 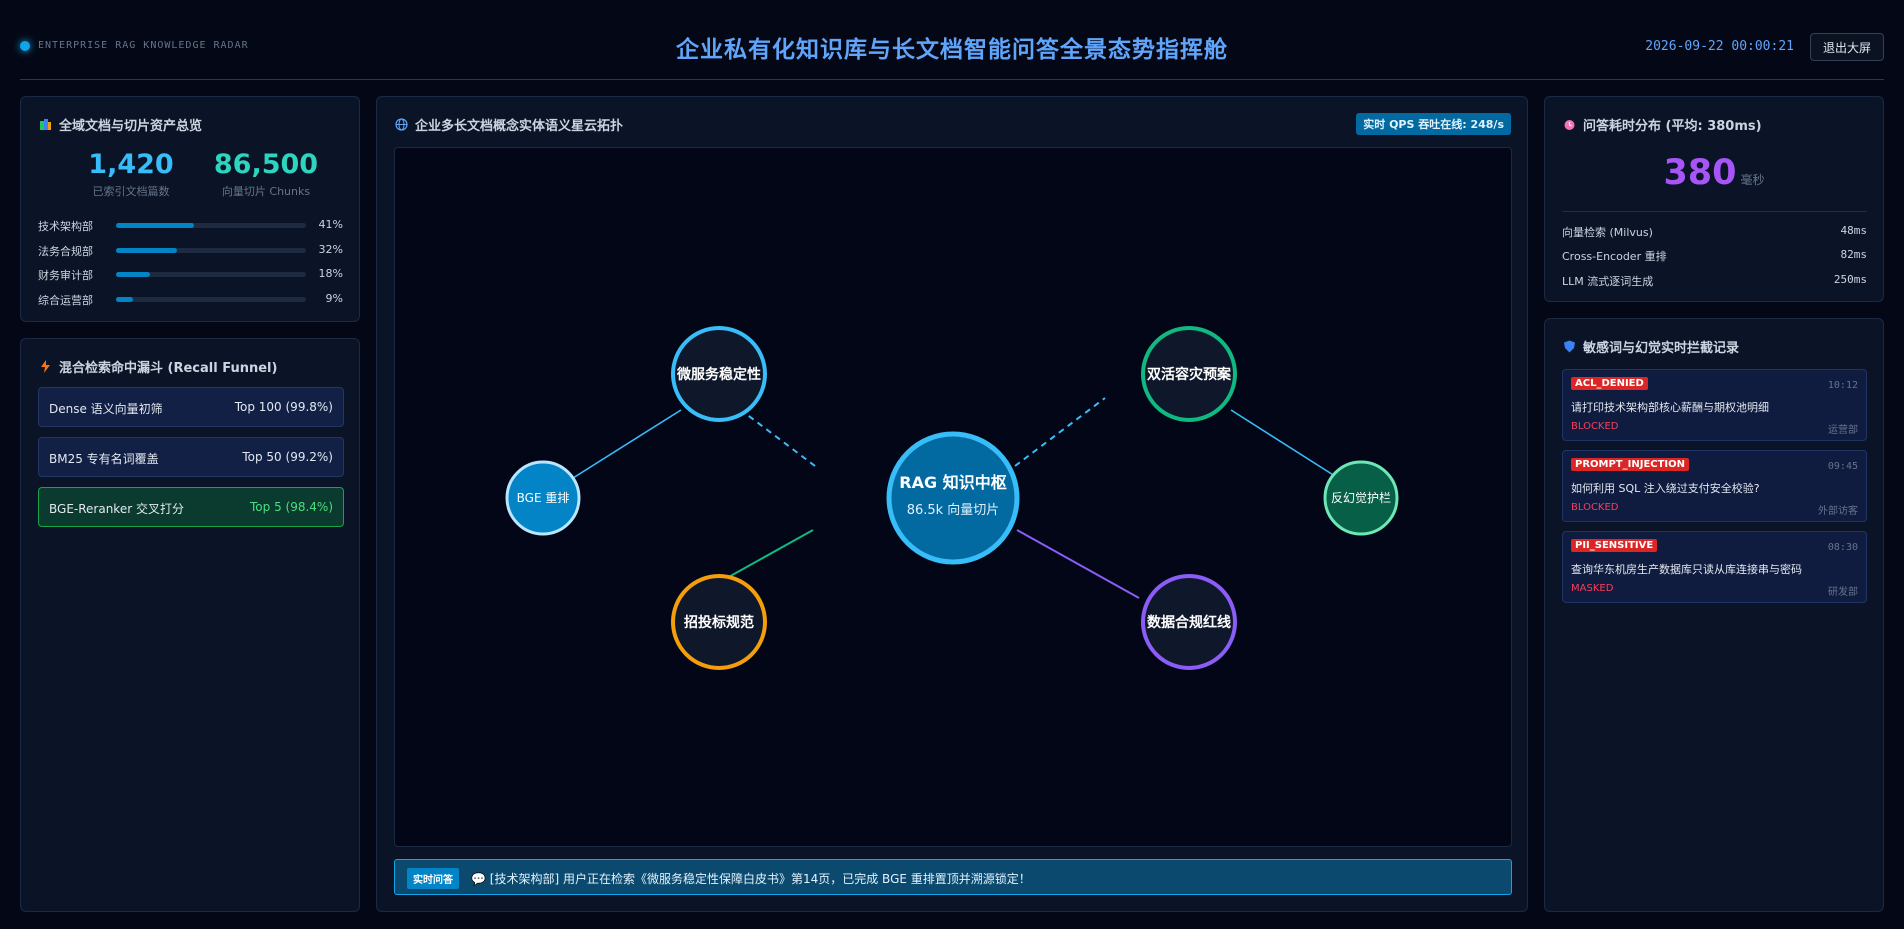 What do you see at coordinates (952, 482) in the screenshot?
I see `node-center-title: RAG 知识中枢` at bounding box center [952, 482].